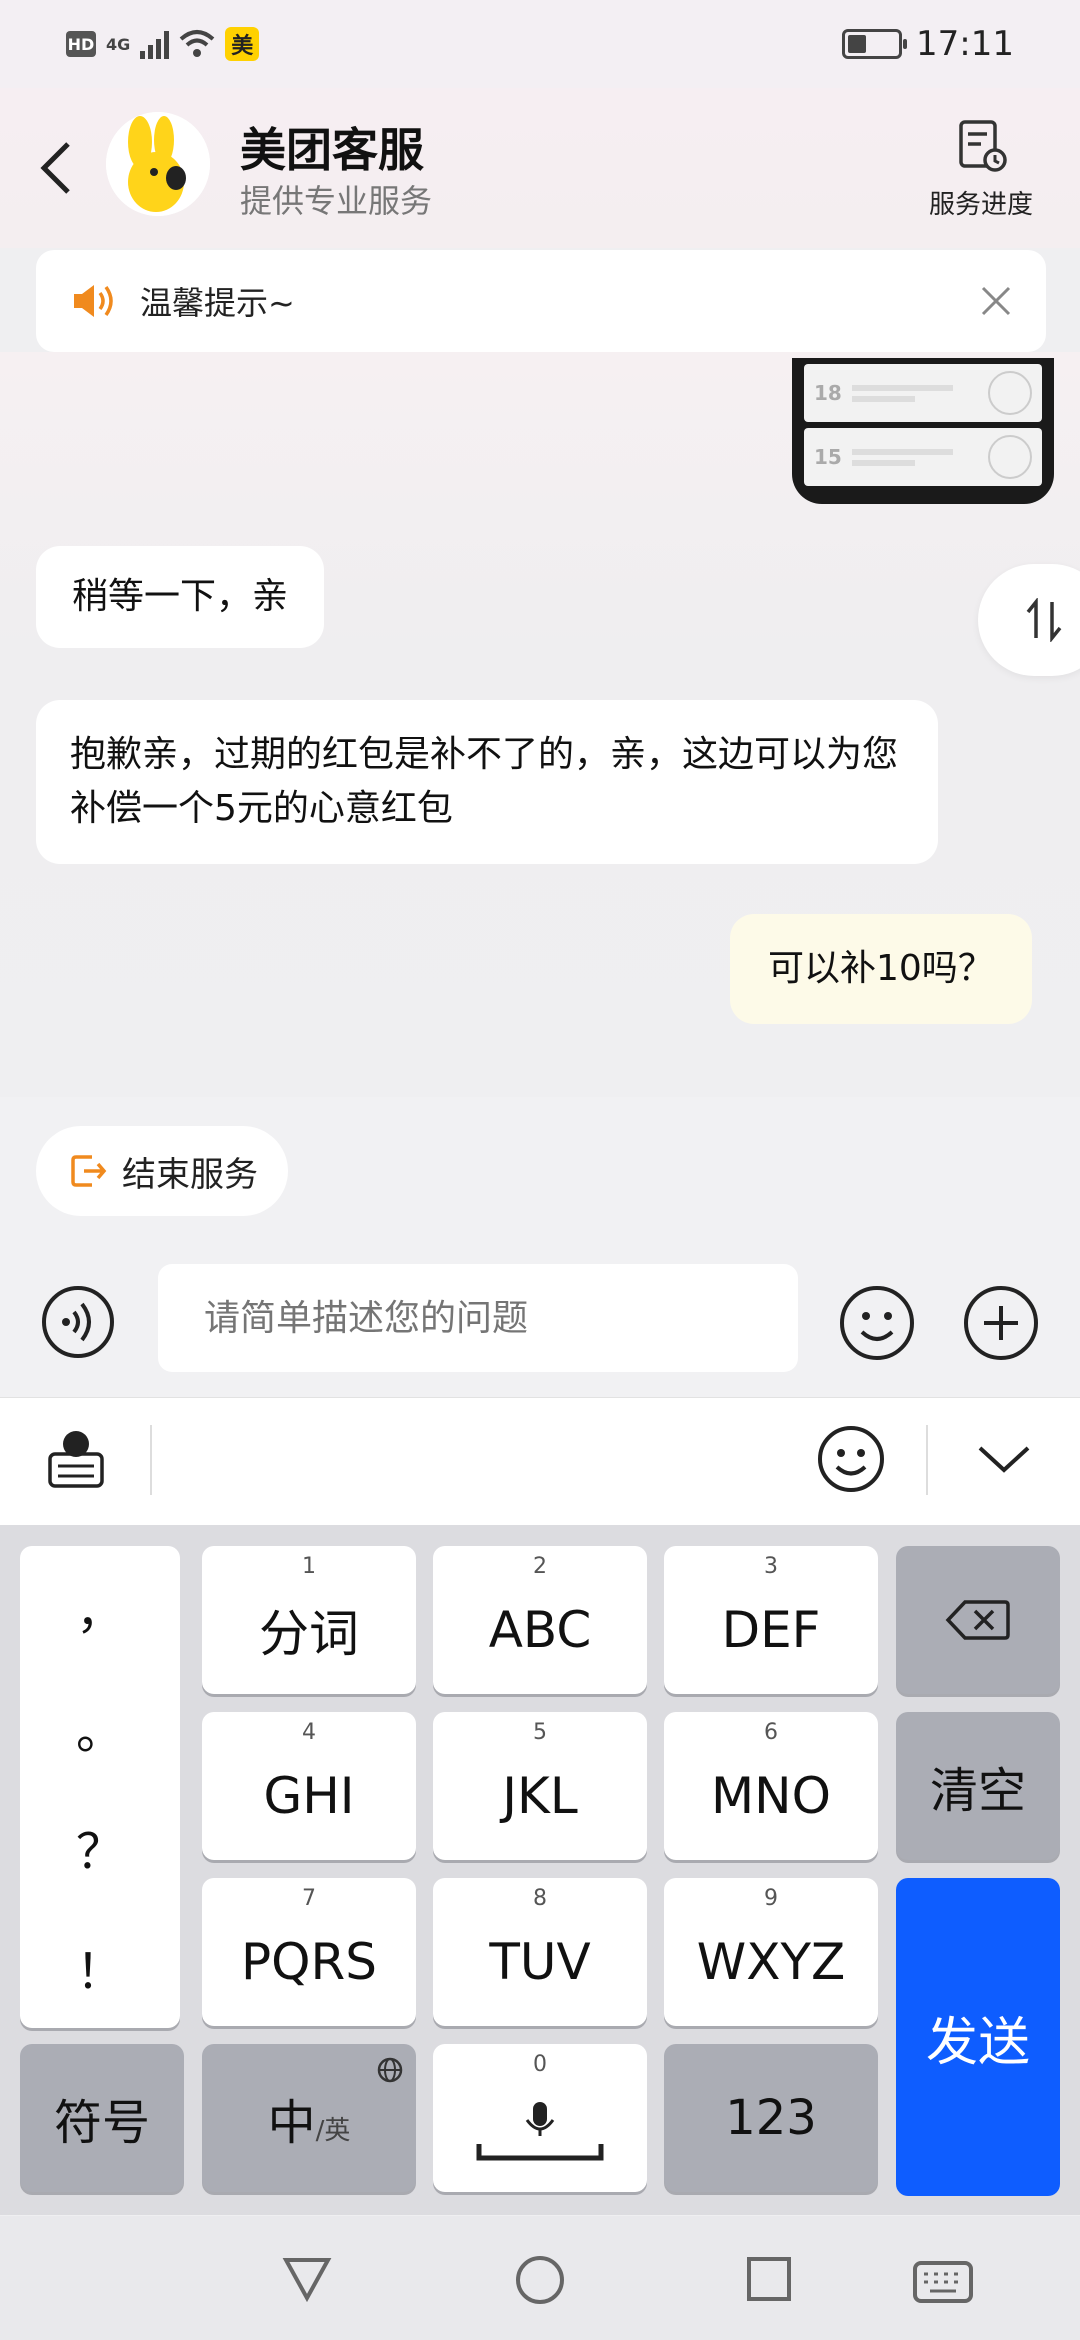 The image size is (1080, 2340). What do you see at coordinates (541, 301) in the screenshot?
I see `tip-banner: 温馨提示~` at bounding box center [541, 301].